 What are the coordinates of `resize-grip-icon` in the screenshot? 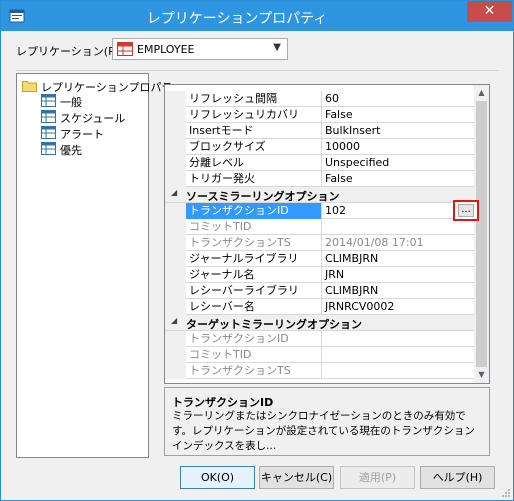 It's located at (505, 492).